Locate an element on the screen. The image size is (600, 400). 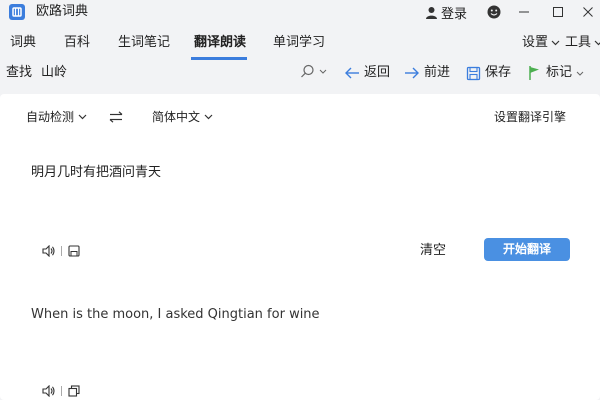
start-translate-button: 开始翻译 is located at coordinates (527, 249).